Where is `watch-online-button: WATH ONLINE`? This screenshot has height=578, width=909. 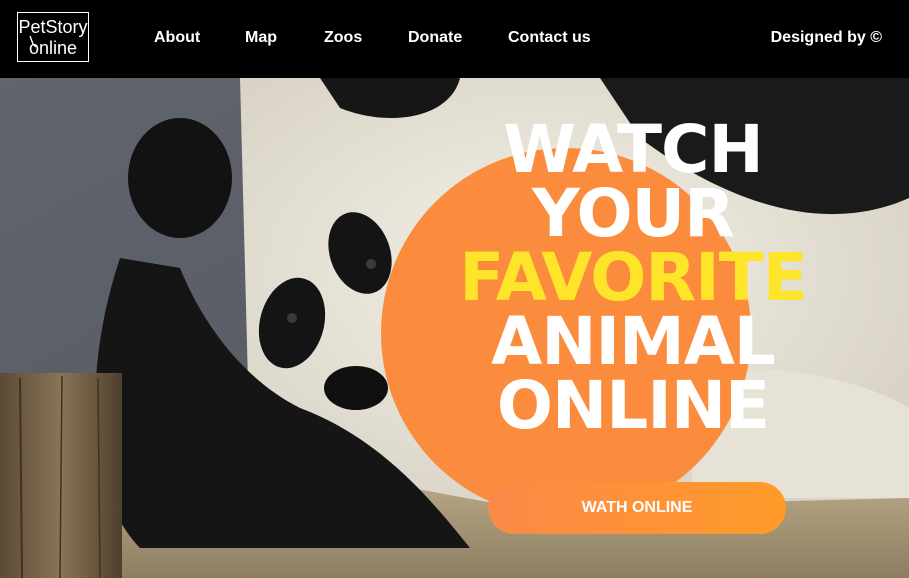 watch-online-button: WATH ONLINE is located at coordinates (637, 508).